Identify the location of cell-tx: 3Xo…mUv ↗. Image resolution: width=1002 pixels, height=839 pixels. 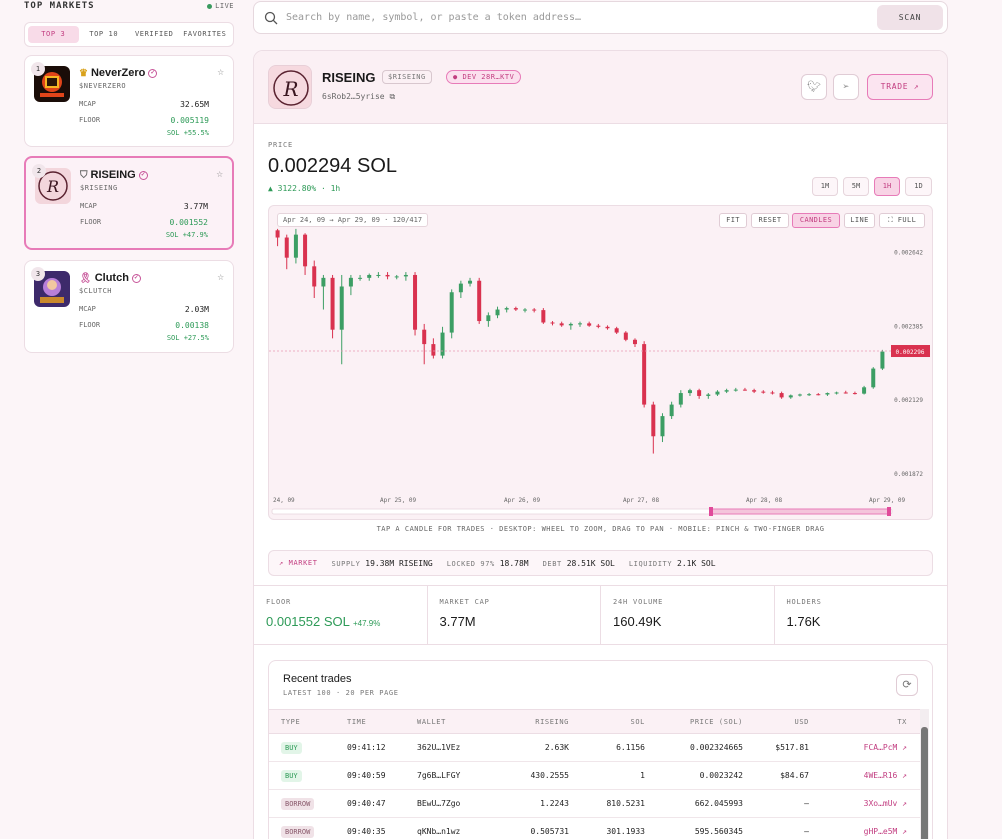
(865, 803).